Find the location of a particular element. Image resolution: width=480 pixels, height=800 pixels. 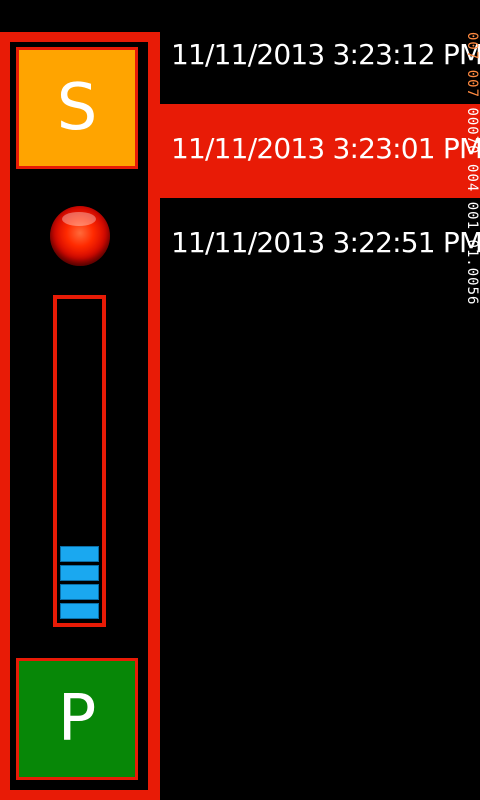

level-meter-fill is located at coordinates (79, 581).